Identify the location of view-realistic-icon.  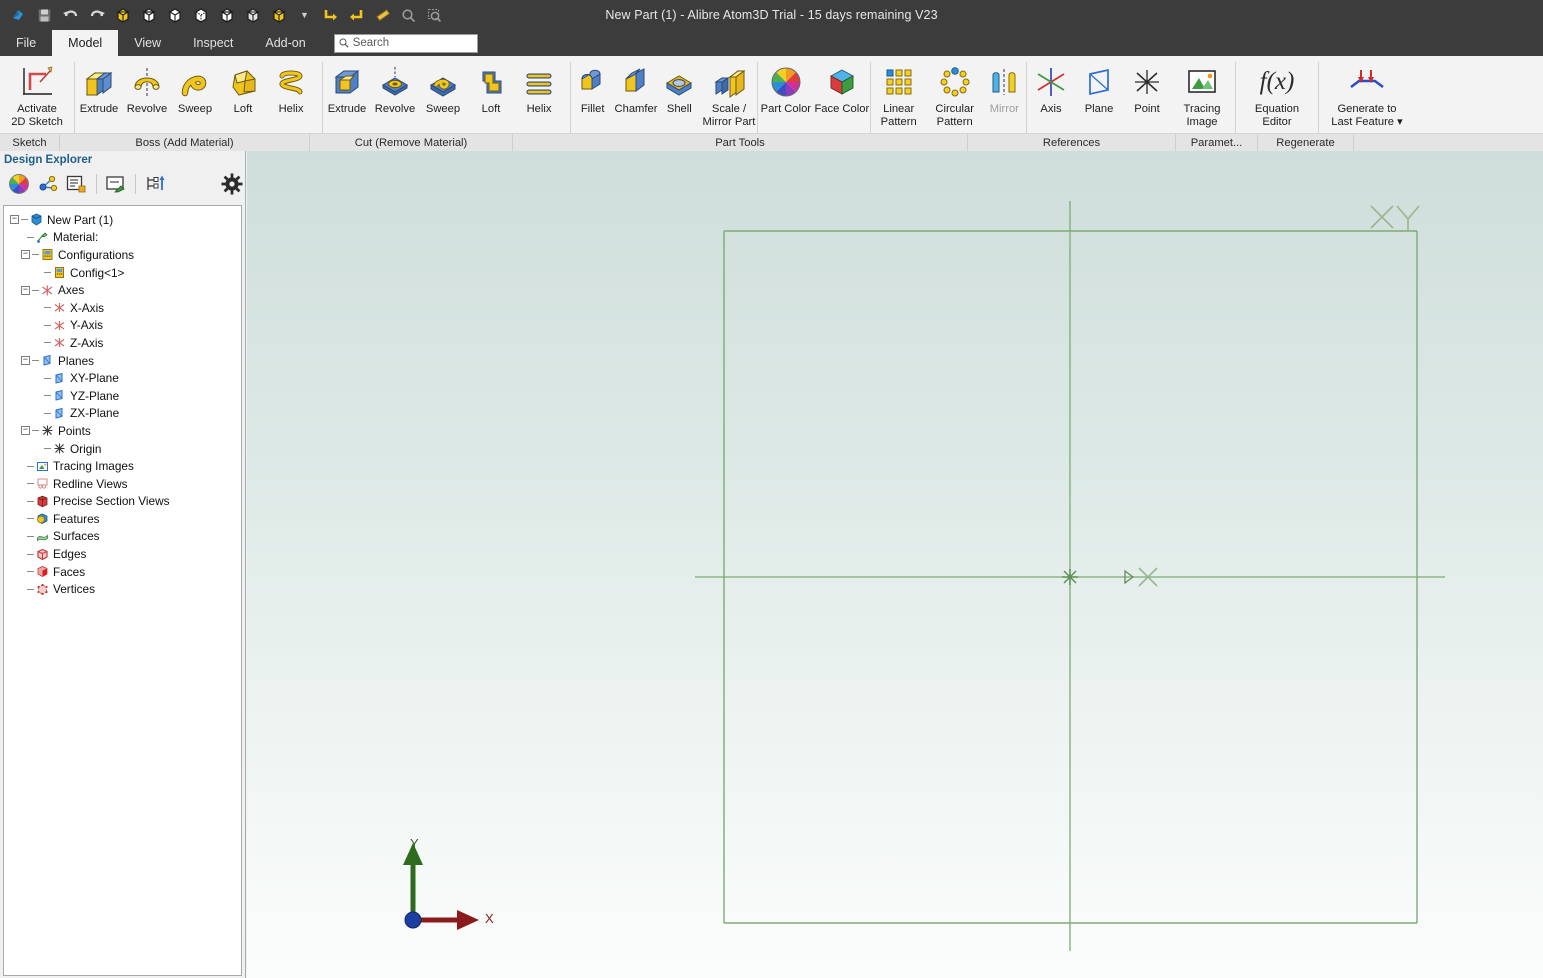
(278, 15).